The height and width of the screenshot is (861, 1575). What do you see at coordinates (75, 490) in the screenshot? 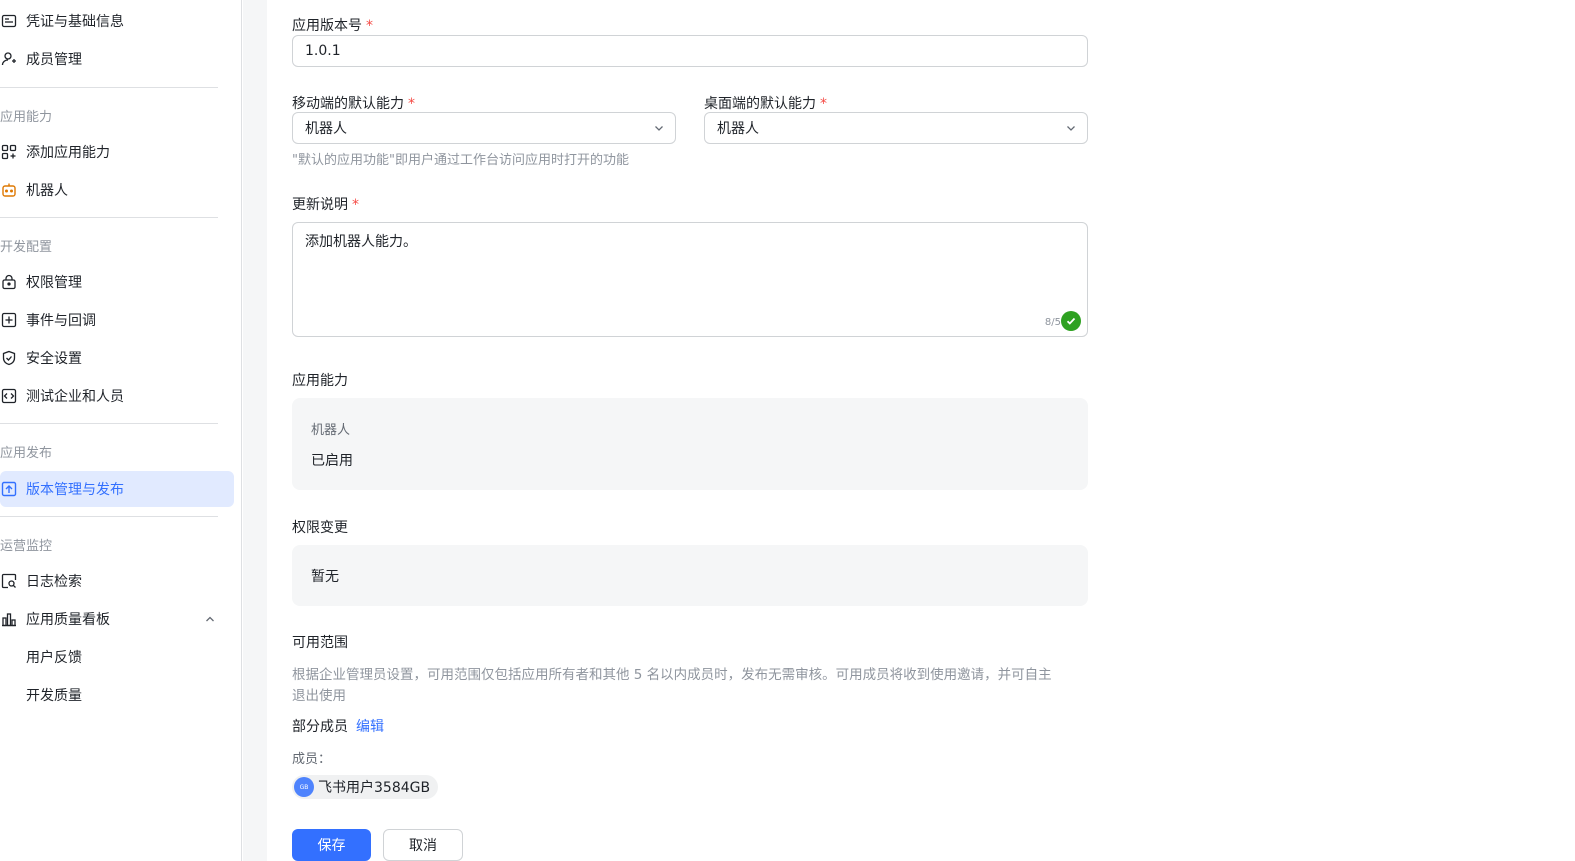
I see `sidebar-item-label: 版本管理与发布` at bounding box center [75, 490].